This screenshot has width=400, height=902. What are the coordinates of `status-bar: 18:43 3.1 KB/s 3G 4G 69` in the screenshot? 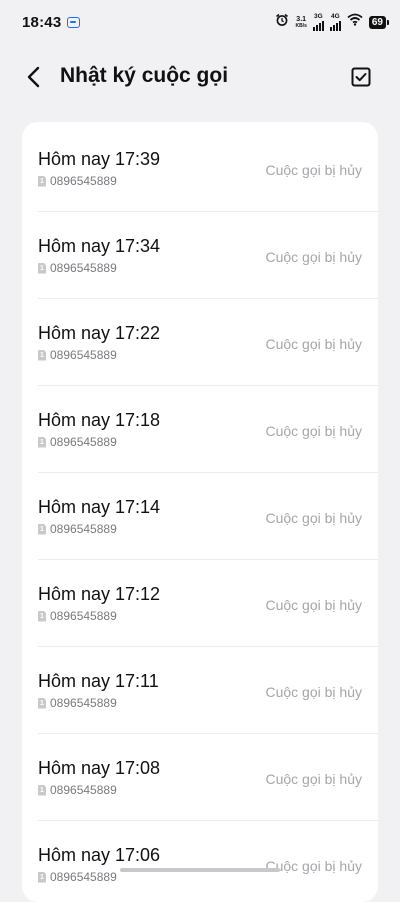 It's located at (200, 22).